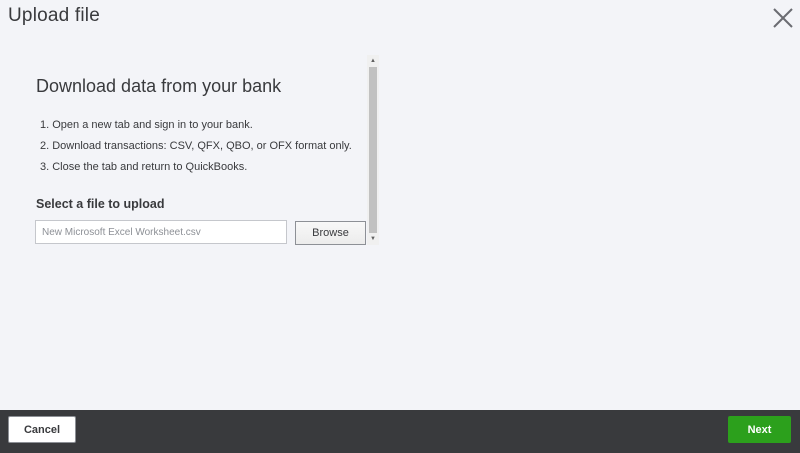 The image size is (800, 453). I want to click on dialog-title: Upload file, so click(54, 15).